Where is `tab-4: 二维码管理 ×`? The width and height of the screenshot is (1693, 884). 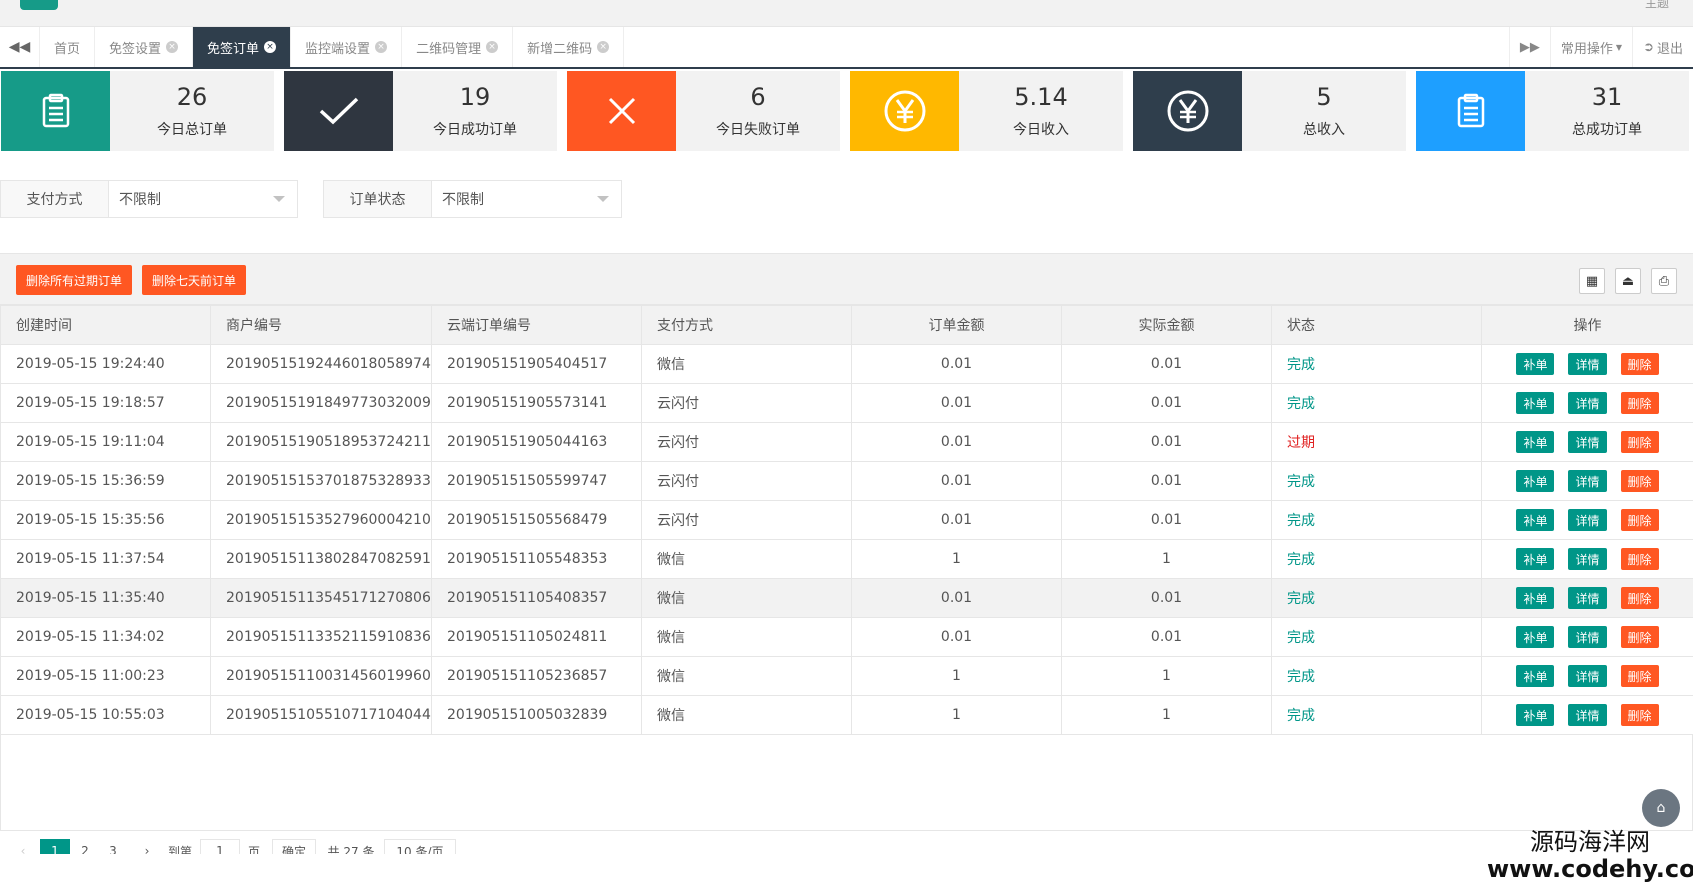
tab-4: 二维码管理 × is located at coordinates (458, 47).